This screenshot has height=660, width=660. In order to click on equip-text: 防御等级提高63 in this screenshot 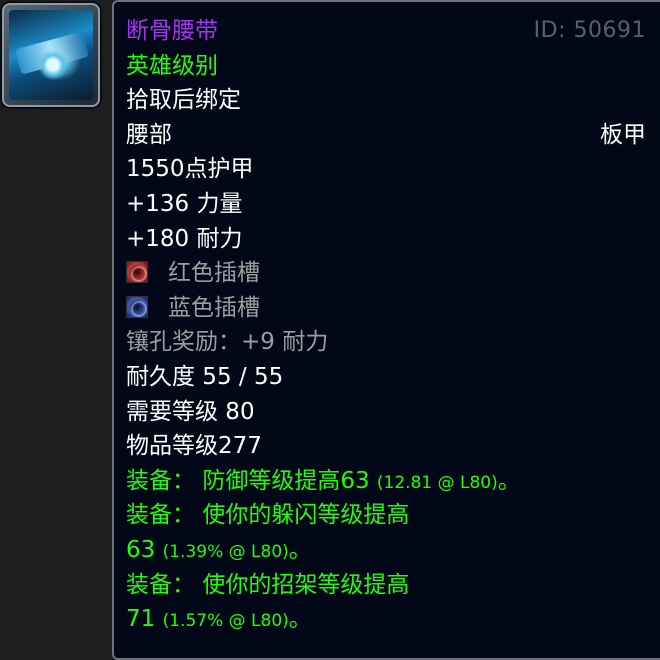, I will do `click(286, 480)`.